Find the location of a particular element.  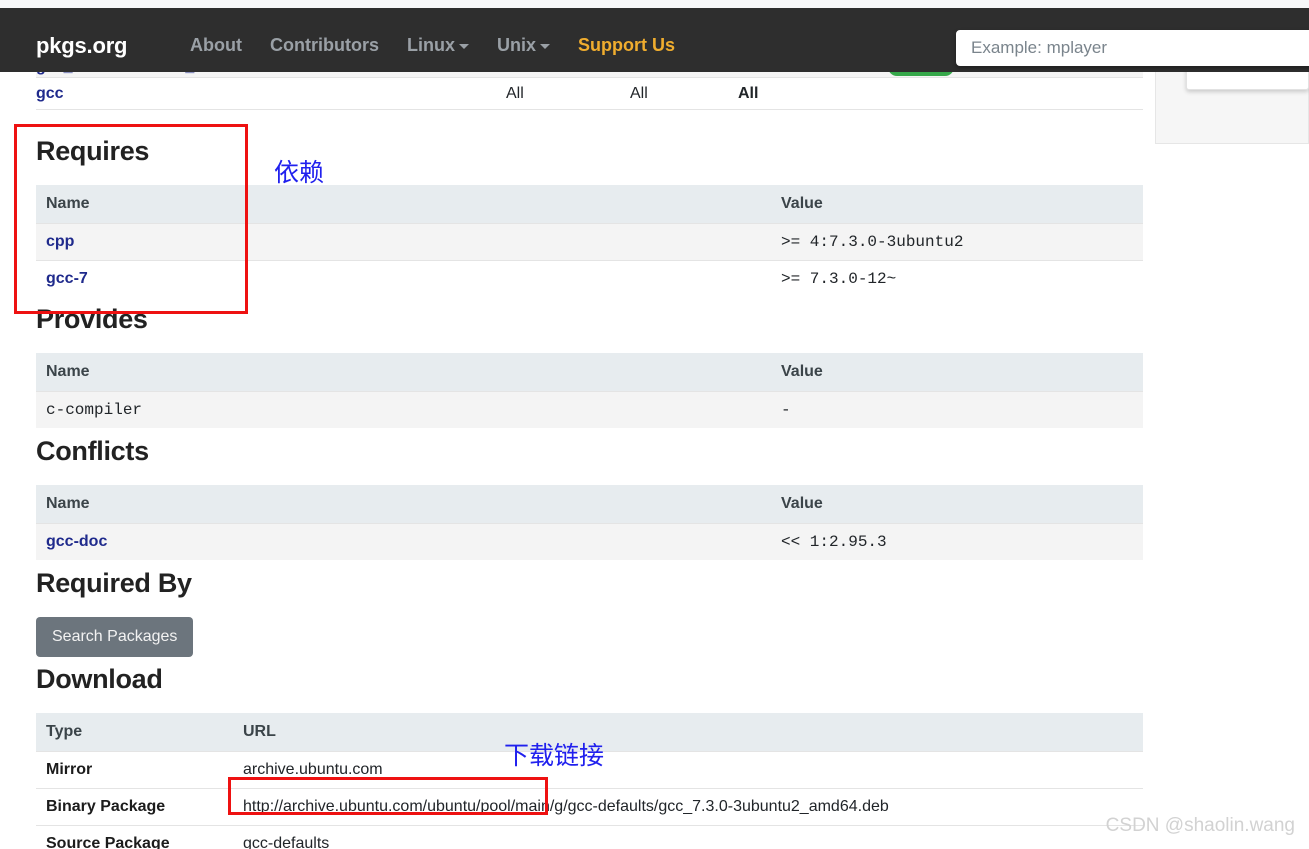

requires-name-cell: gcc-7 is located at coordinates (403, 278).